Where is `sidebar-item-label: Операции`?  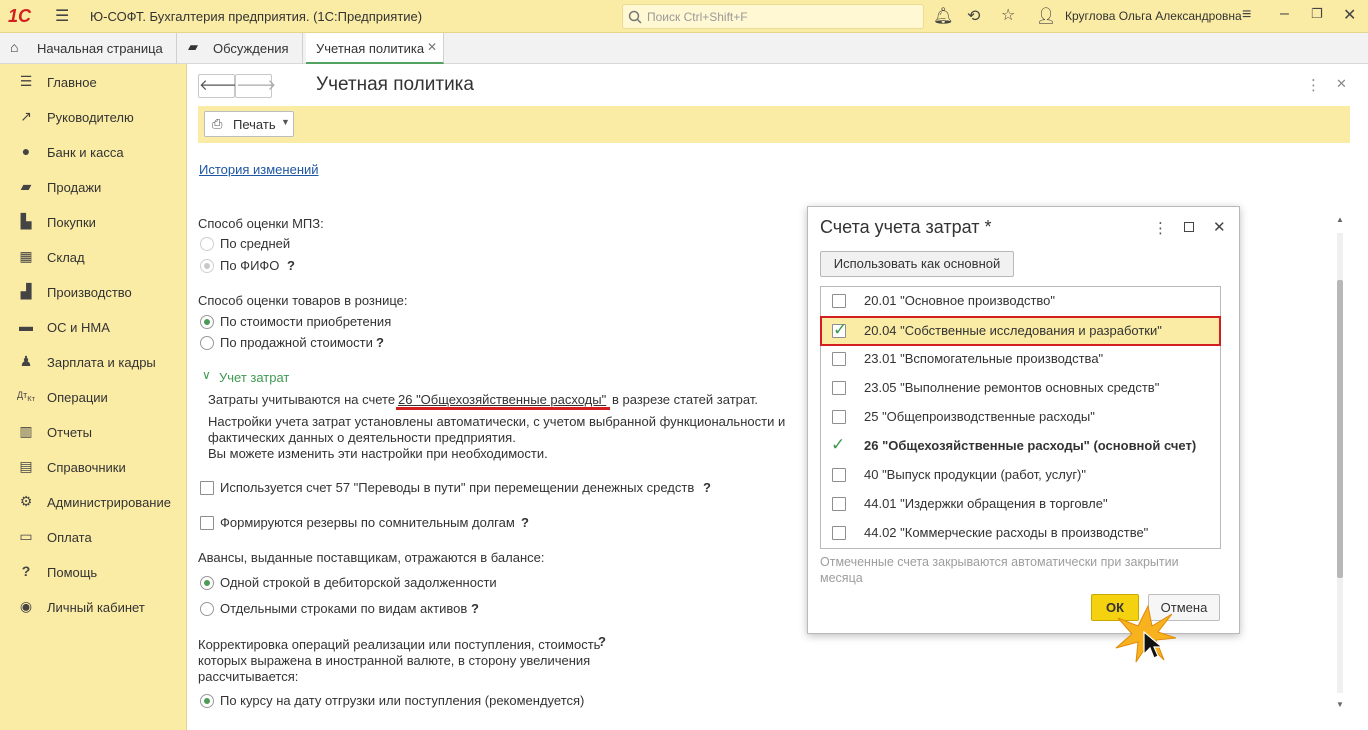 sidebar-item-label: Операции is located at coordinates (77, 397).